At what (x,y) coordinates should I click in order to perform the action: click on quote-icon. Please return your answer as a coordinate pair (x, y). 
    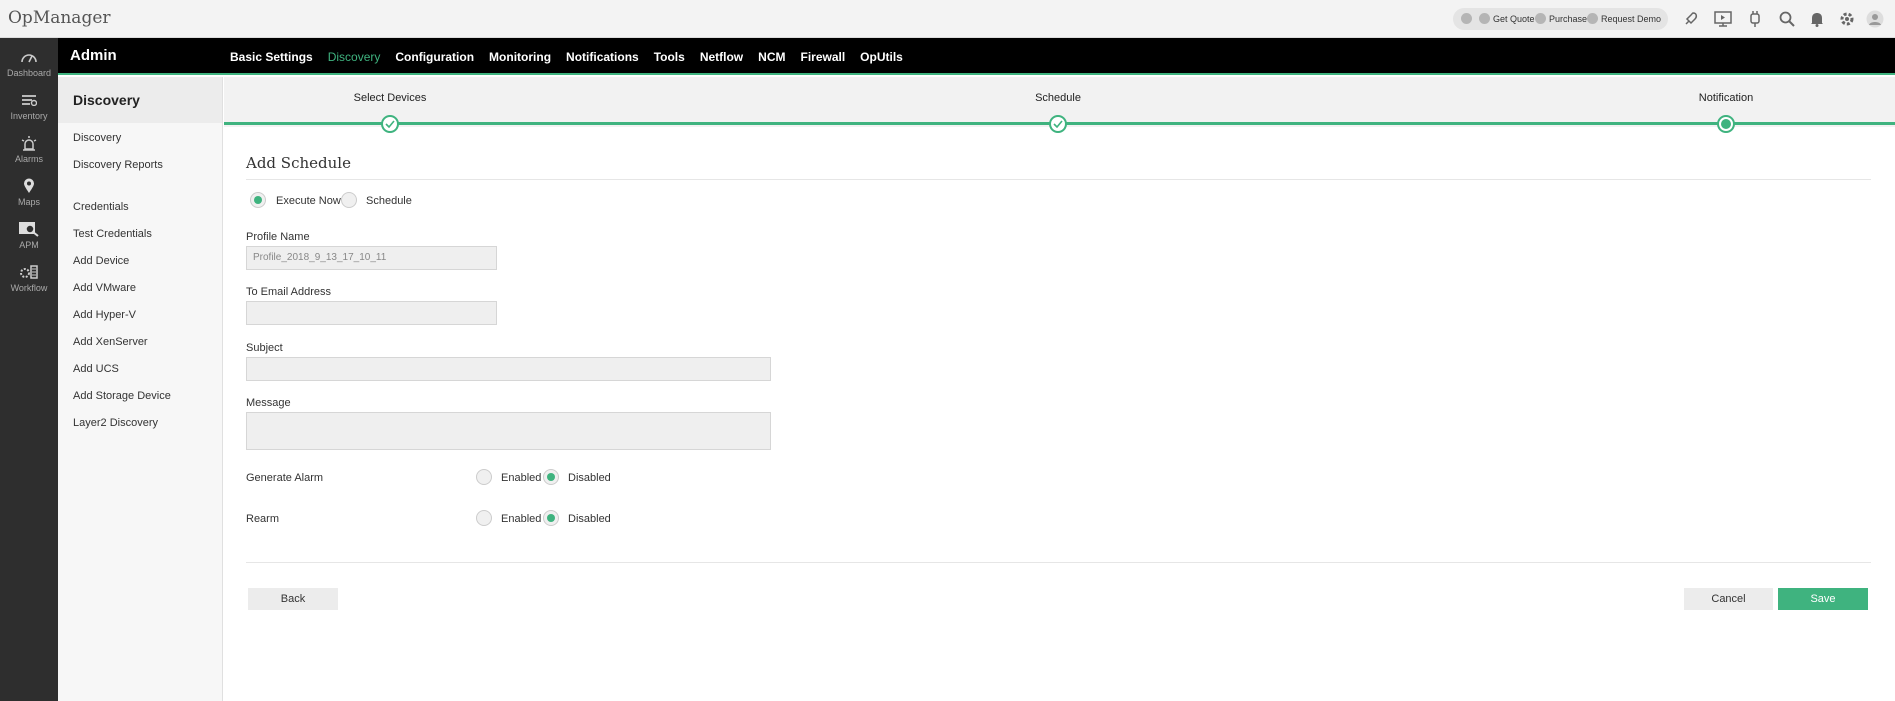
    Looking at the image, I should click on (1484, 18).